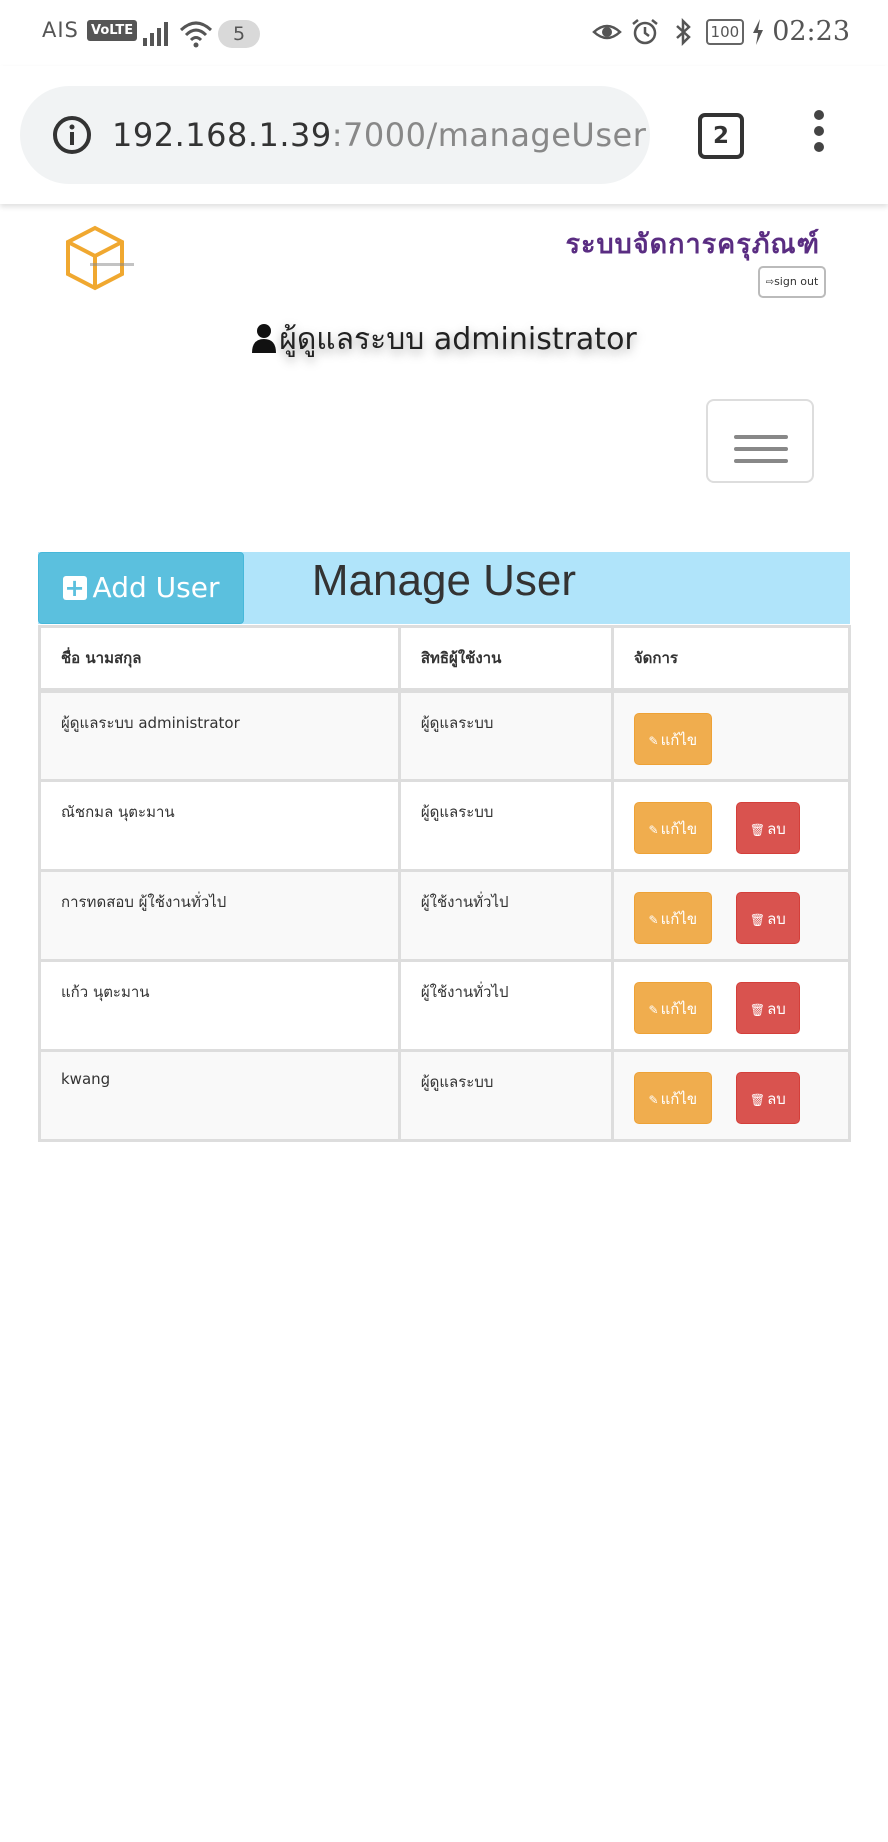 The image size is (888, 1842). I want to click on sign-out-button: ⇨sign out, so click(792, 282).